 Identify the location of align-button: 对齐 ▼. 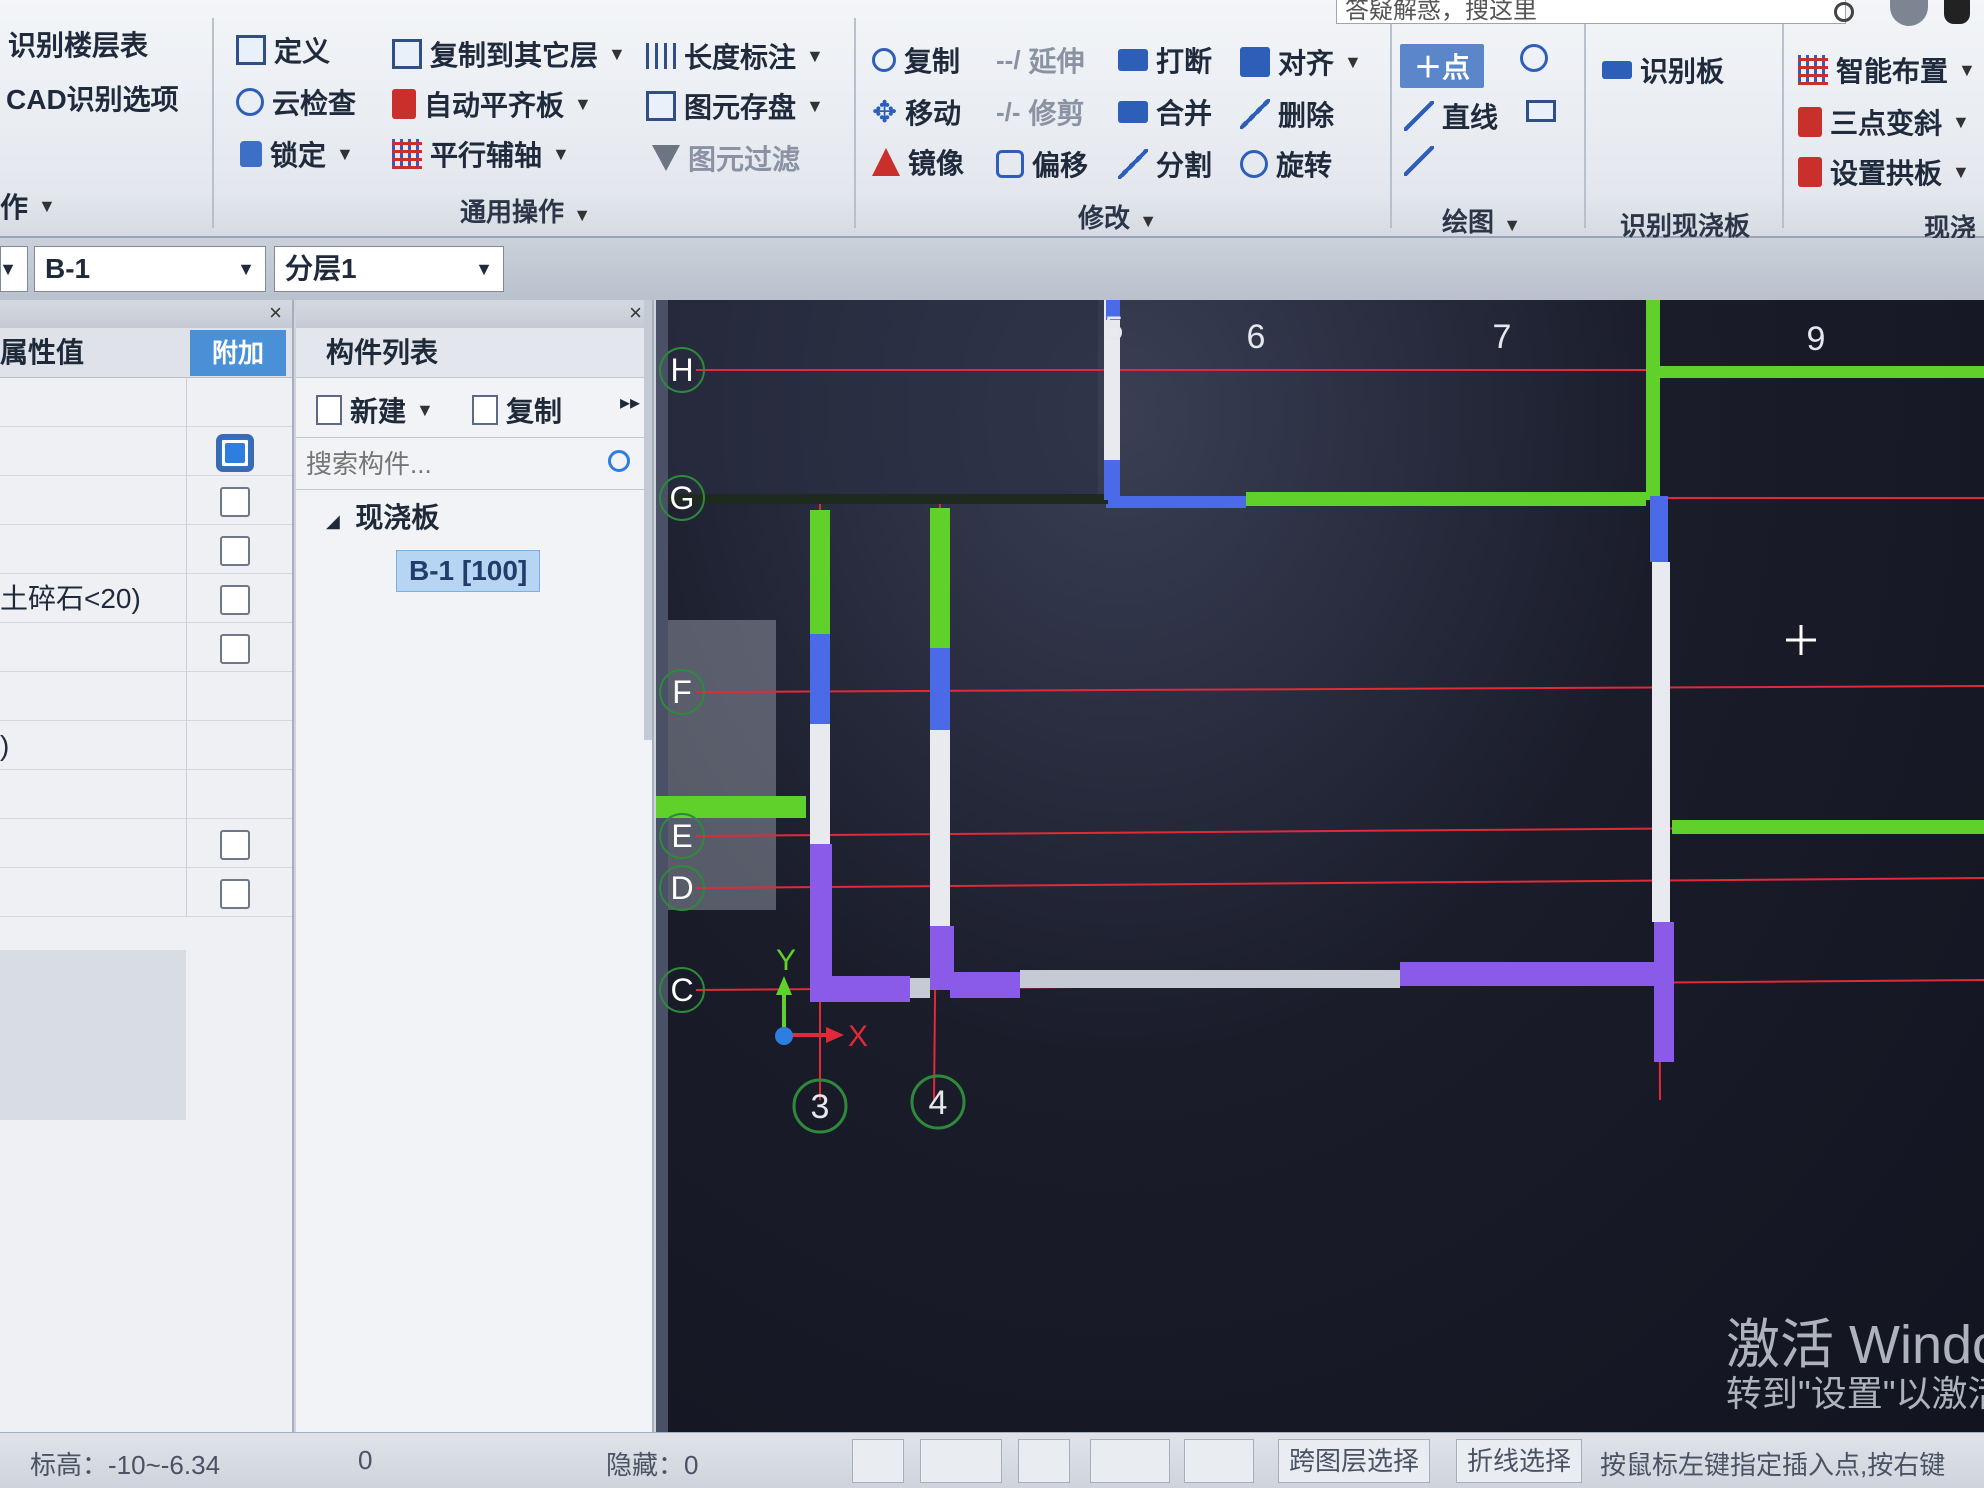
(1301, 62).